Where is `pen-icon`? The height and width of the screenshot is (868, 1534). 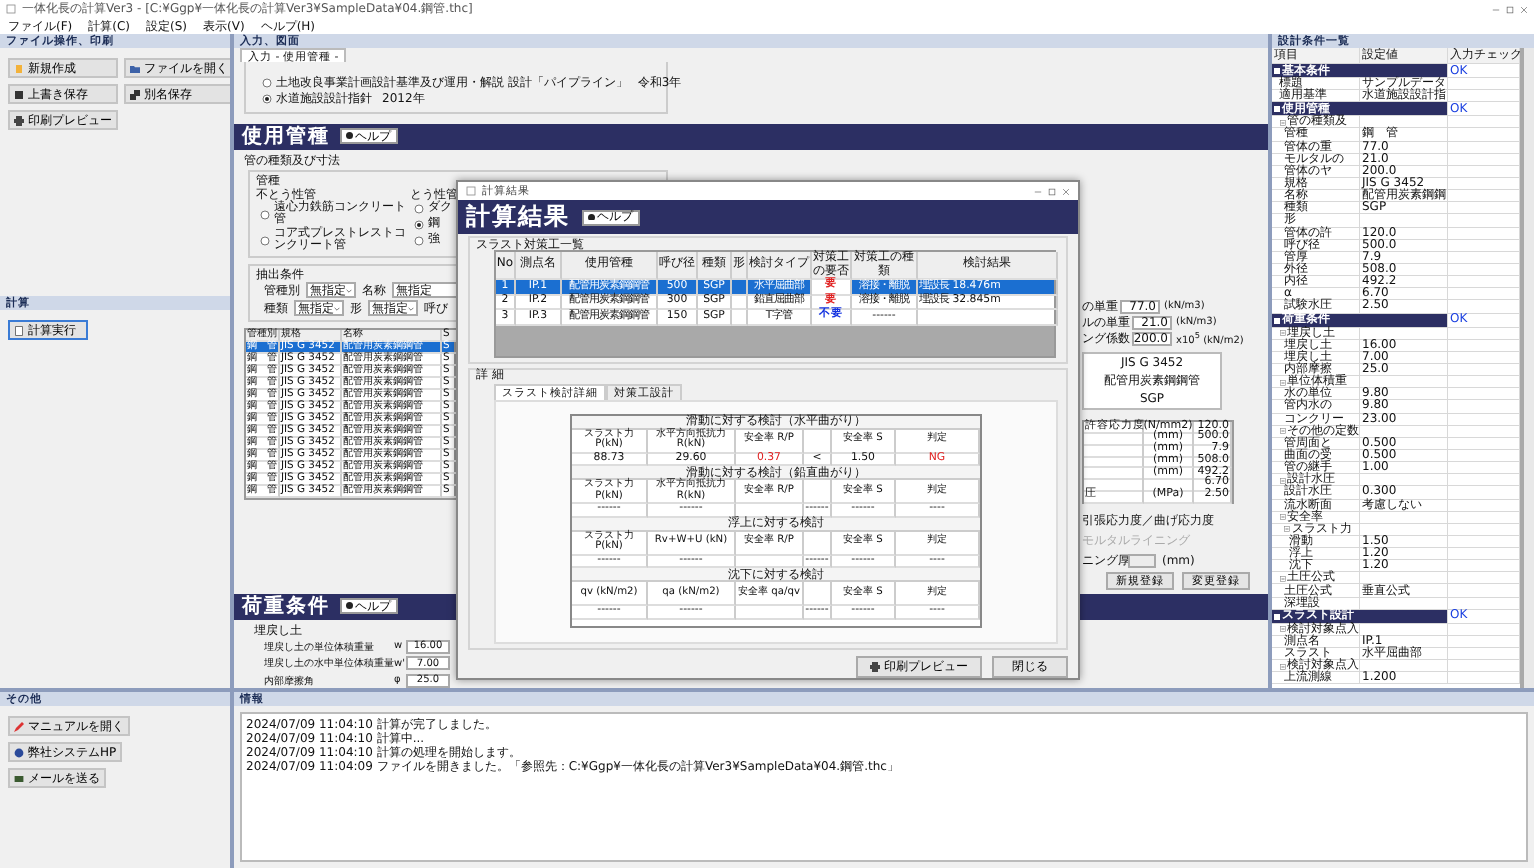
pen-icon is located at coordinates (19, 726).